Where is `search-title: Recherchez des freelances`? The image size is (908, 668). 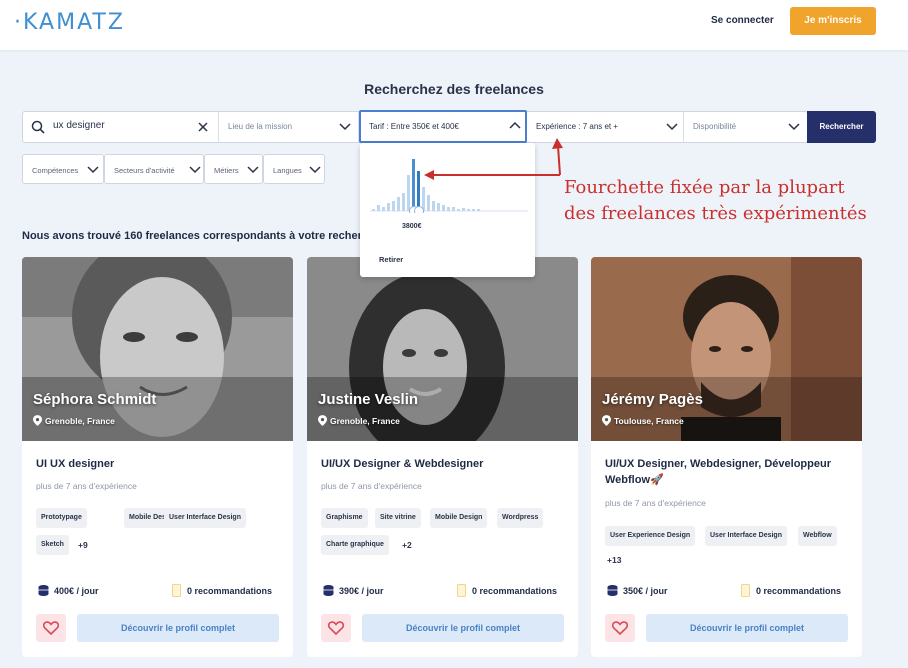
search-title: Recherchez des freelances is located at coordinates (454, 89).